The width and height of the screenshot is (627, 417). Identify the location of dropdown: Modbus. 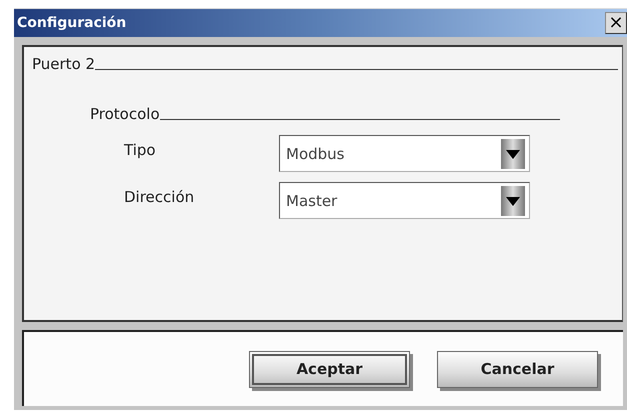
(404, 153).